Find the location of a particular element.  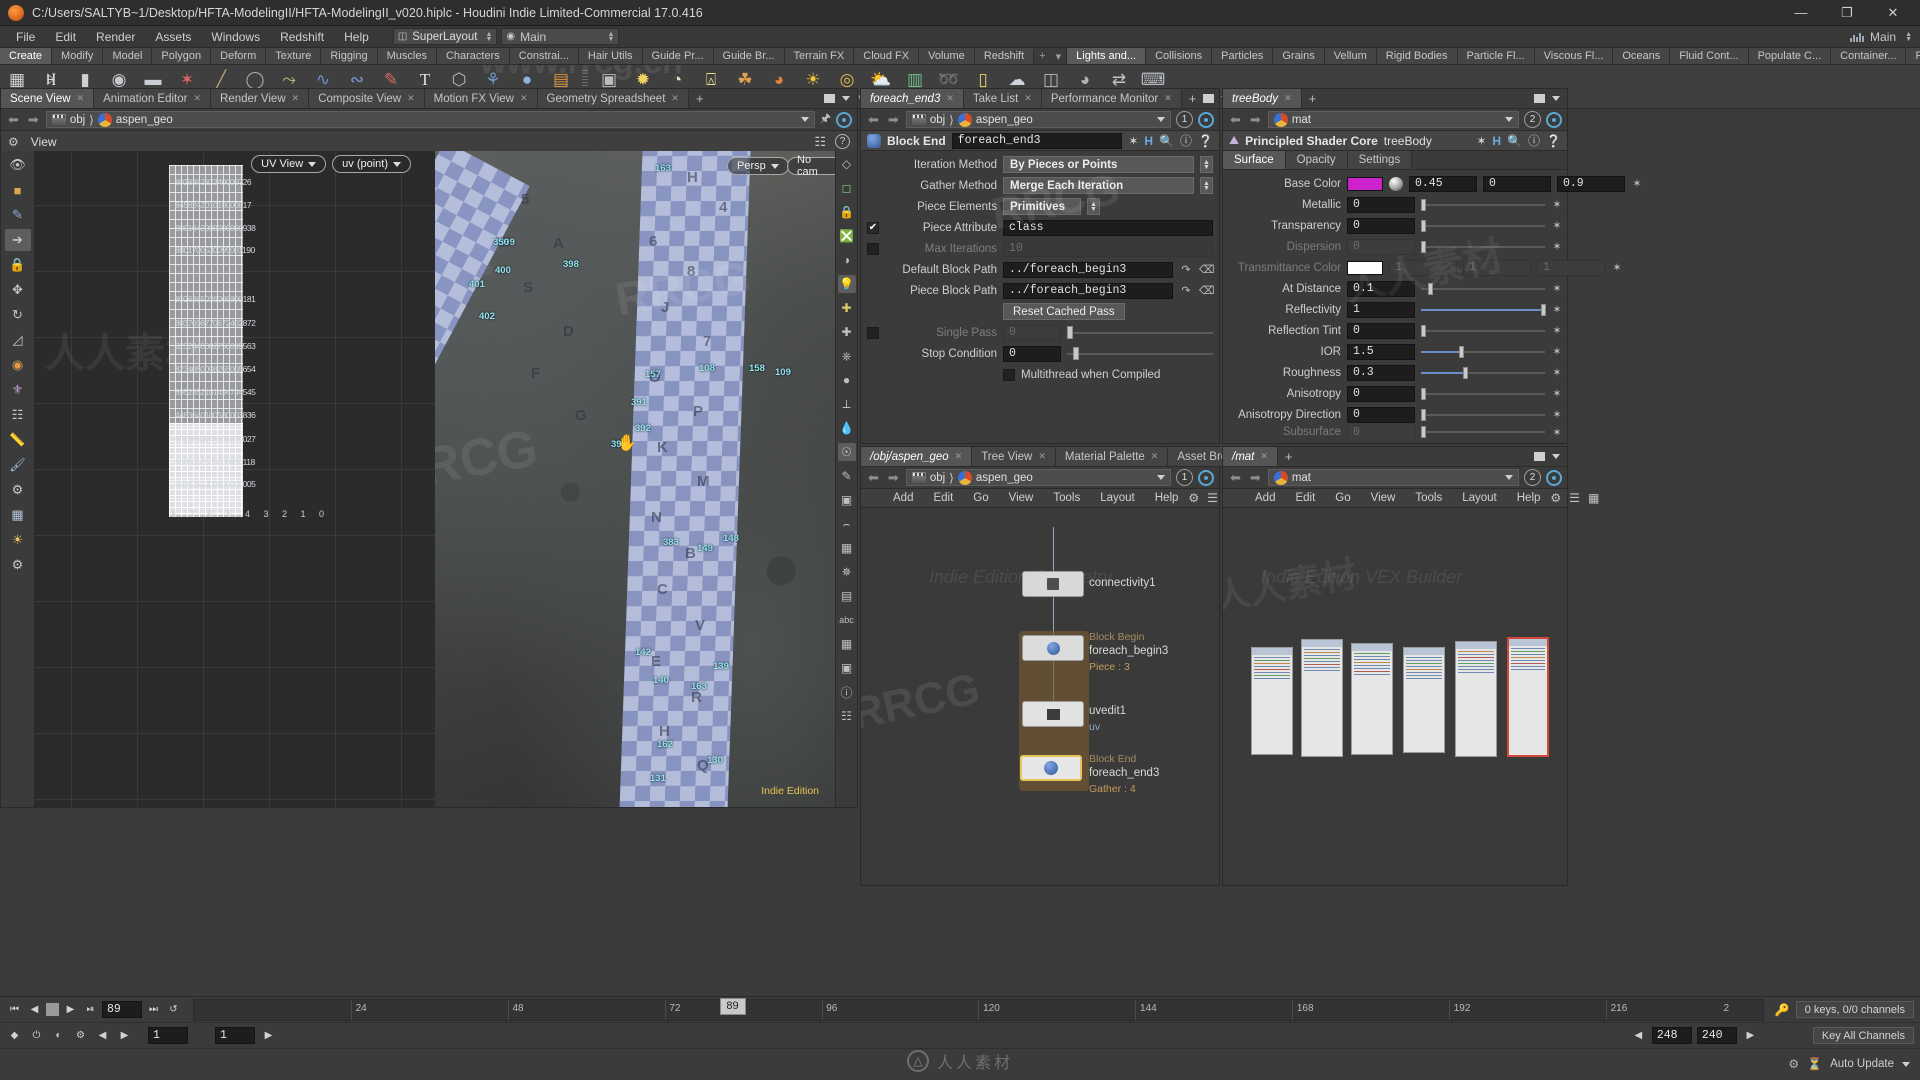

step-forward-button: ⏯ is located at coordinates (90, 1009).